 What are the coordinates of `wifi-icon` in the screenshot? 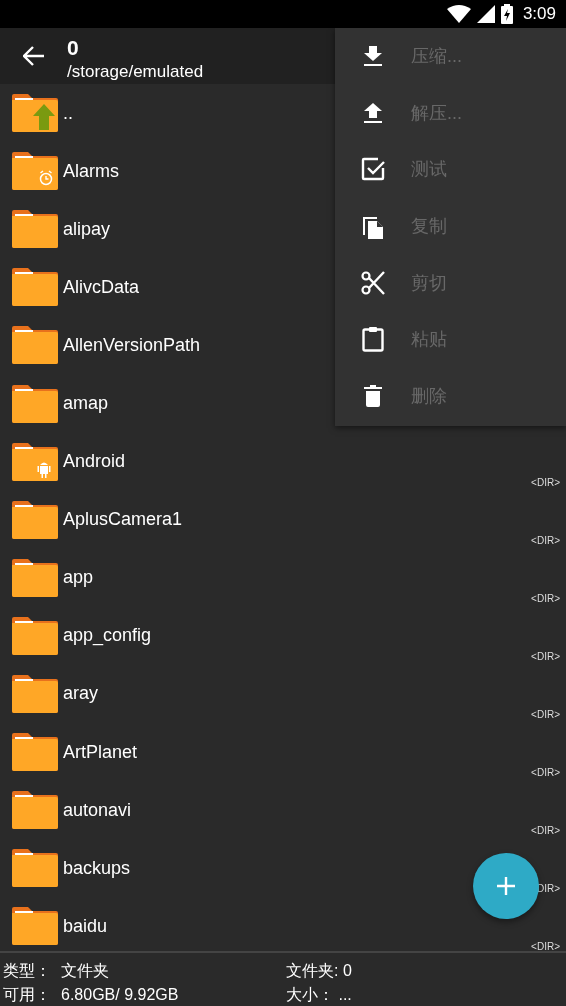 It's located at (458, 14).